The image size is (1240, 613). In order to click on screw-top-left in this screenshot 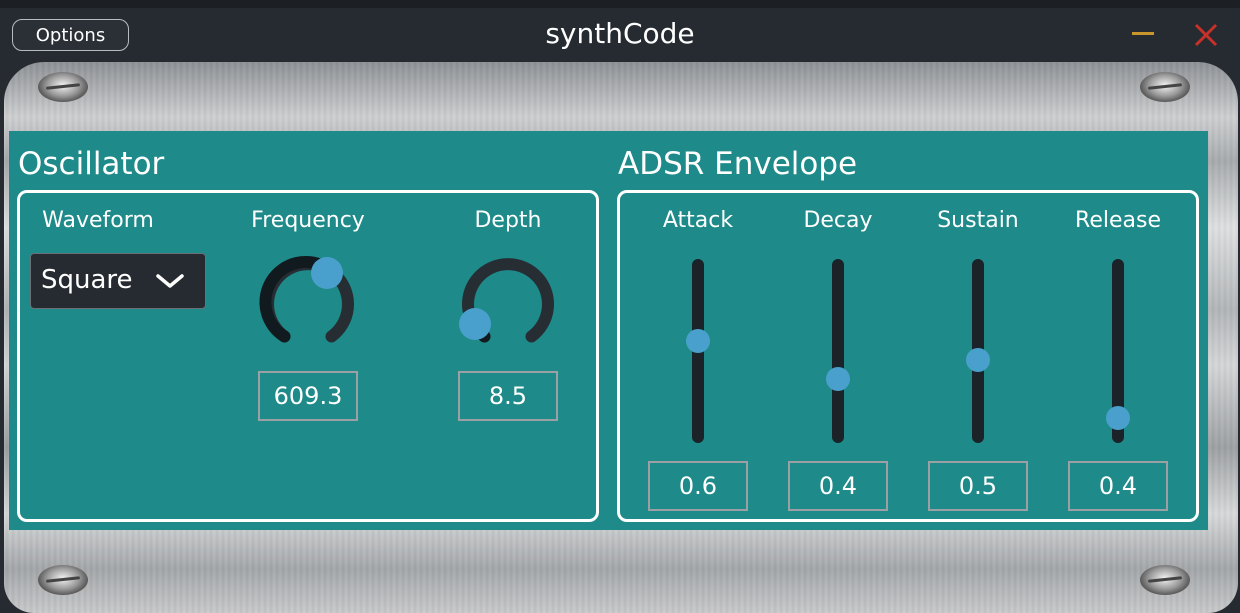, I will do `click(63, 87)`.